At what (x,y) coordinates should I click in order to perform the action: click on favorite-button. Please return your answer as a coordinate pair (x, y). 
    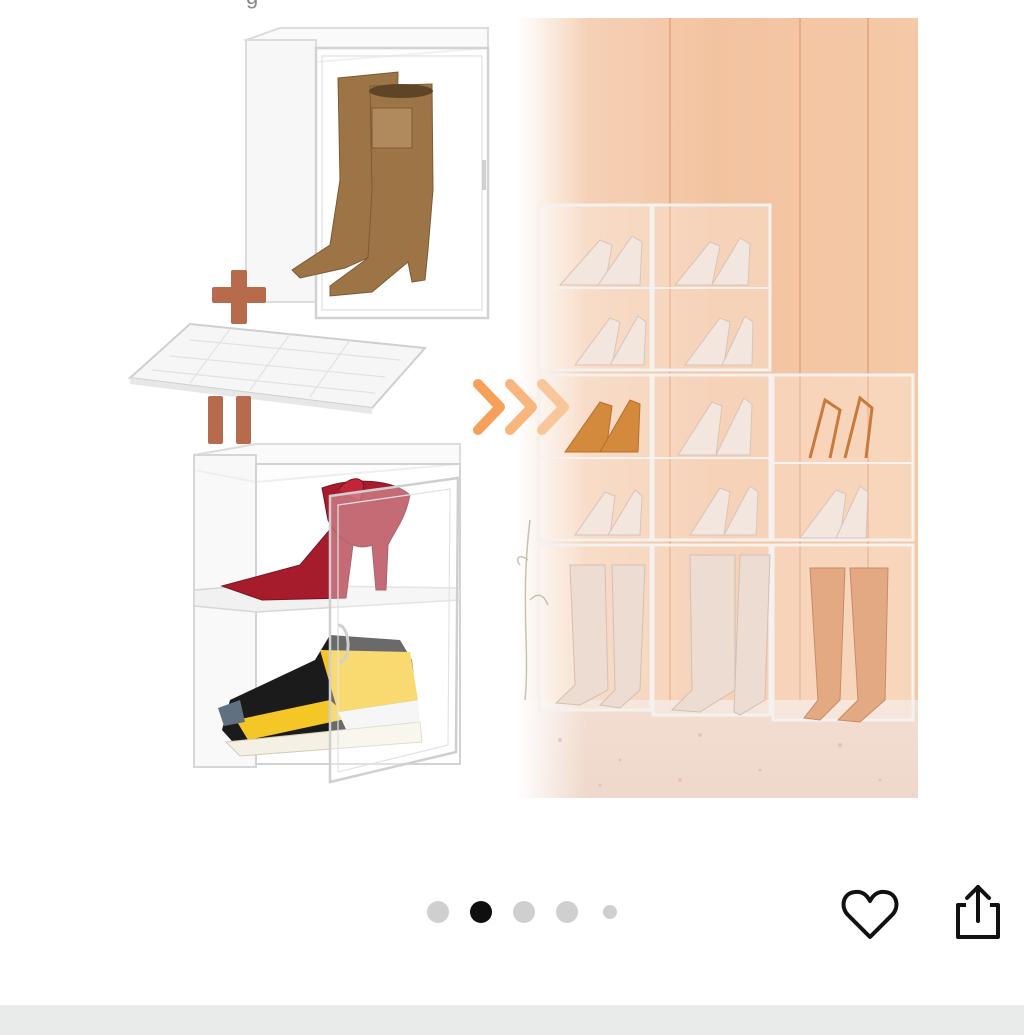
    Looking at the image, I should click on (870, 914).